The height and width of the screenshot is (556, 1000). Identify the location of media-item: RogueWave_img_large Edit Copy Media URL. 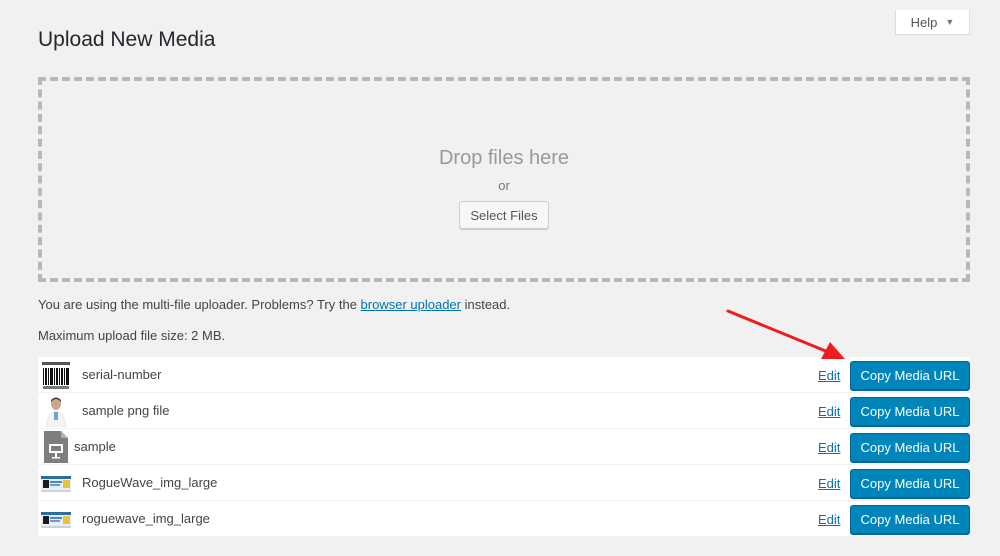
(504, 483).